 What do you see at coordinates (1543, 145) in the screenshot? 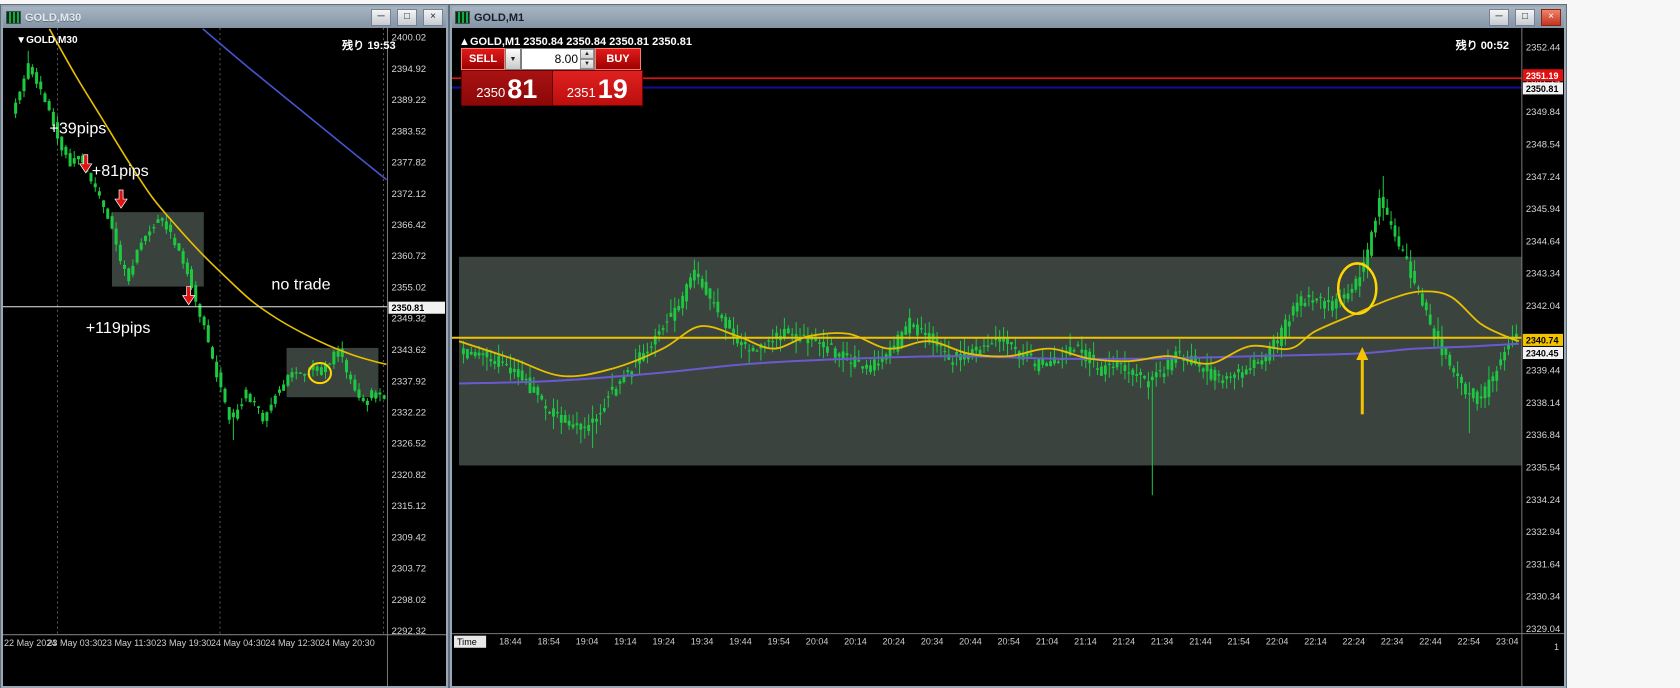
I see `svg-text: 2348.54` at bounding box center [1543, 145].